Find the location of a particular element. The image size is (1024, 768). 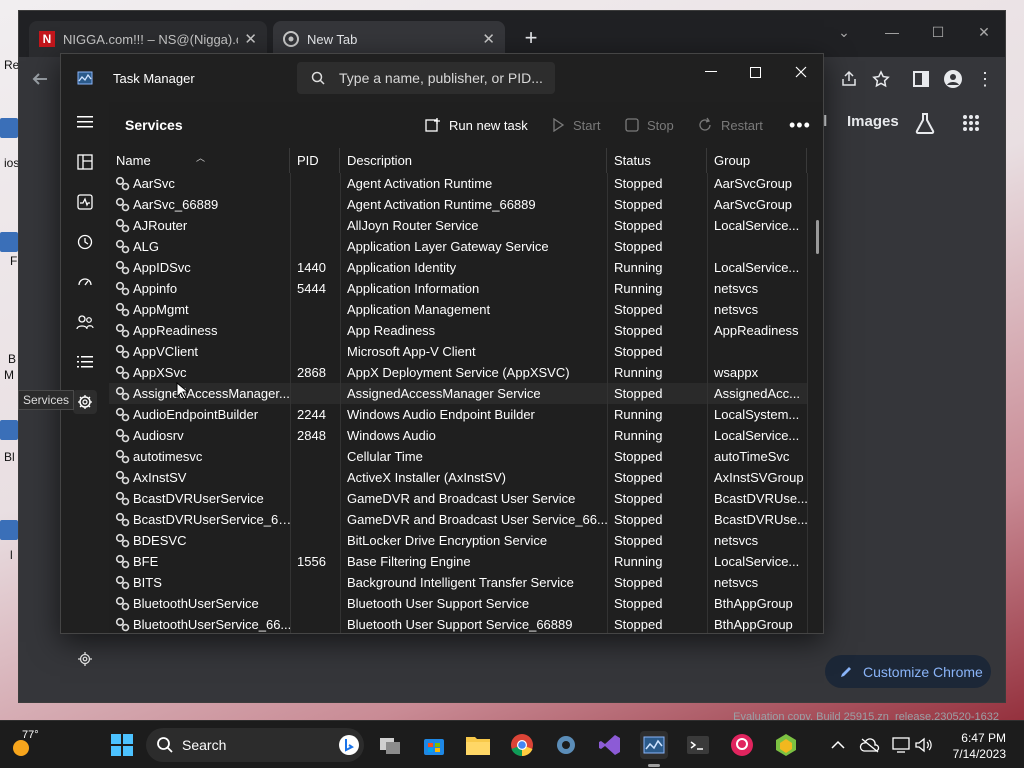

task-view-icon is located at coordinates (390, 745).